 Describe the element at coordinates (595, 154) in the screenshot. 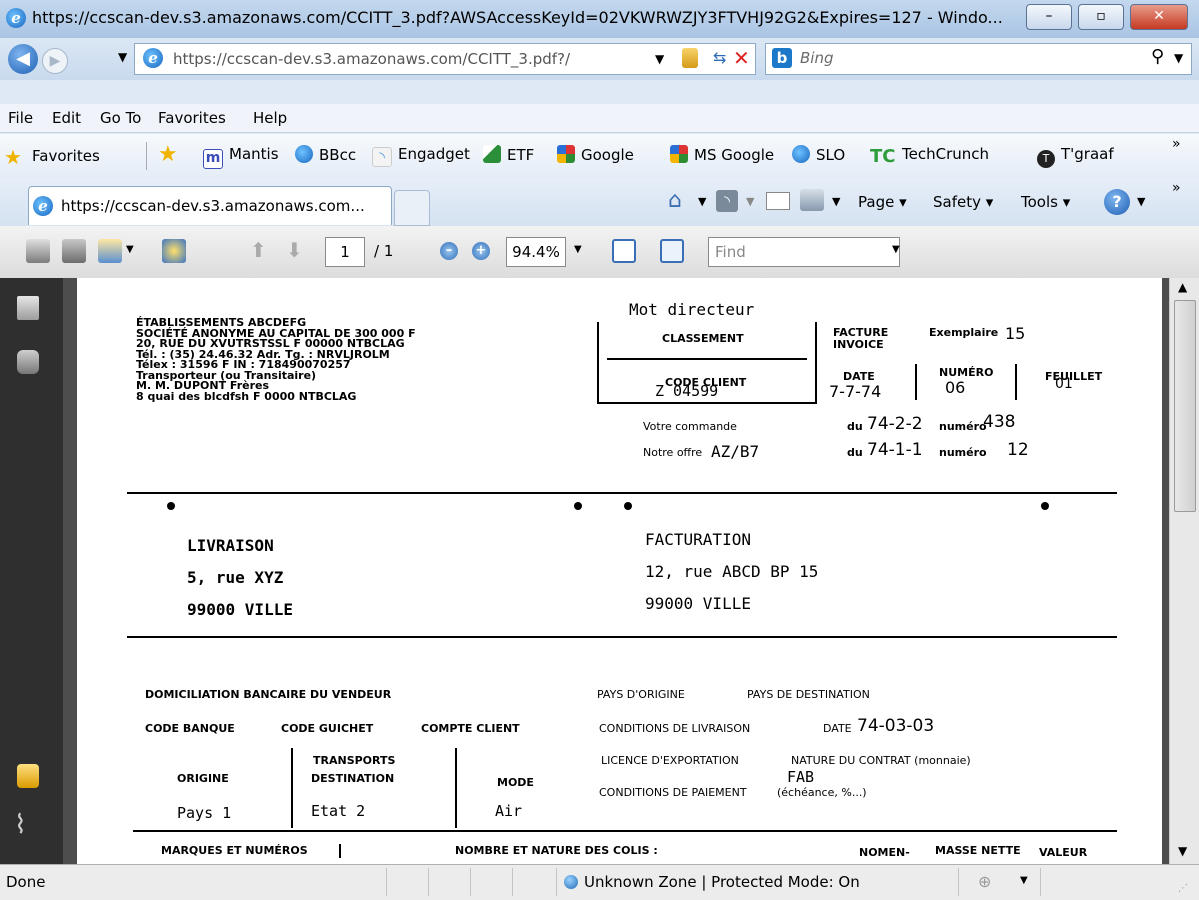

I see `fav-google: Google` at that location.